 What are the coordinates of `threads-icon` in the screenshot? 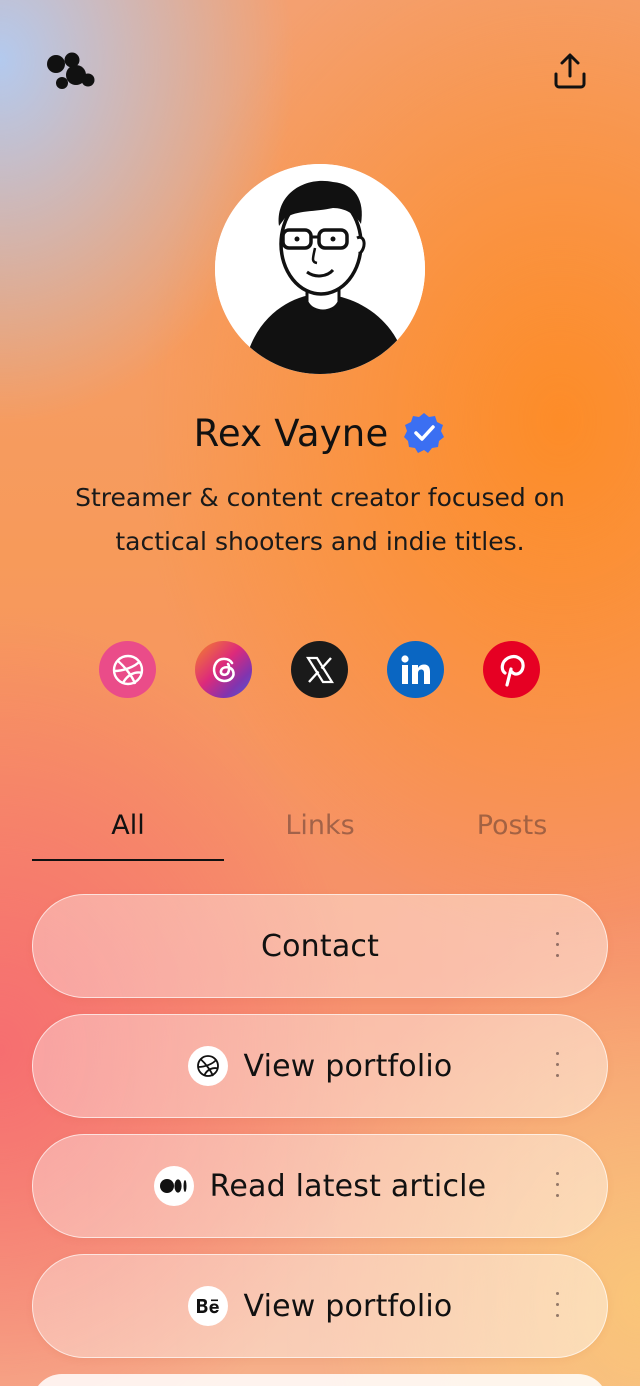 It's located at (223, 669).